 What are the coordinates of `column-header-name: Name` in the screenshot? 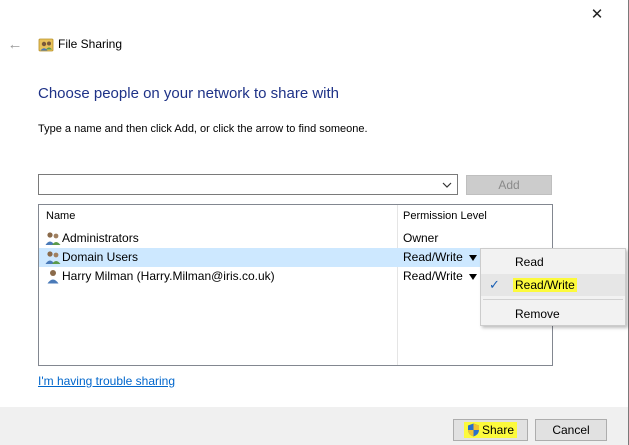 It's located at (60, 216).